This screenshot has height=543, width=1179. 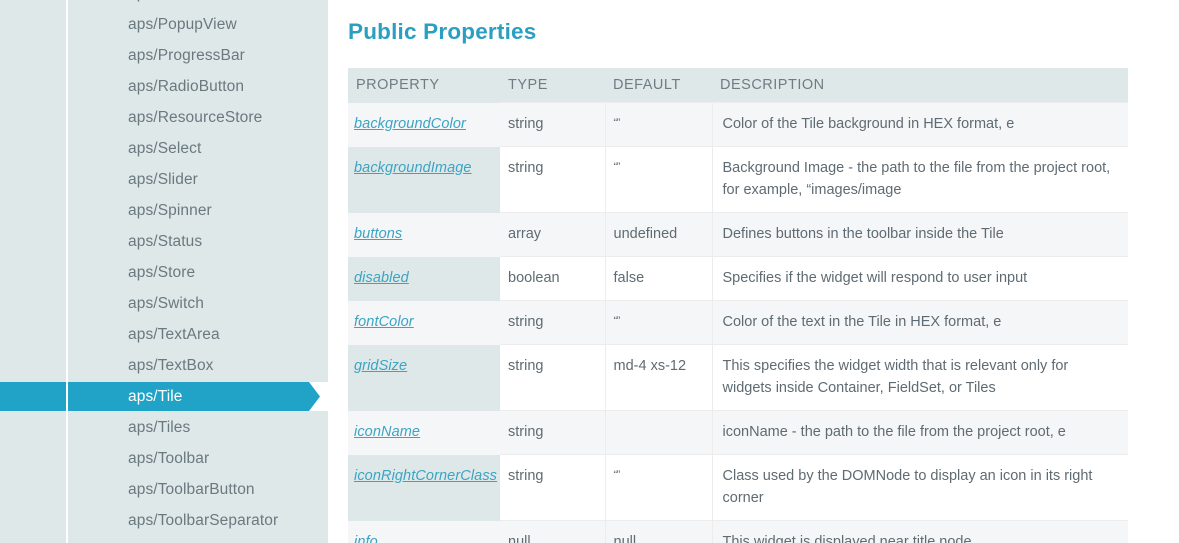 I want to click on sidebar-item-tile: aps/Tile, so click(x=164, y=396).